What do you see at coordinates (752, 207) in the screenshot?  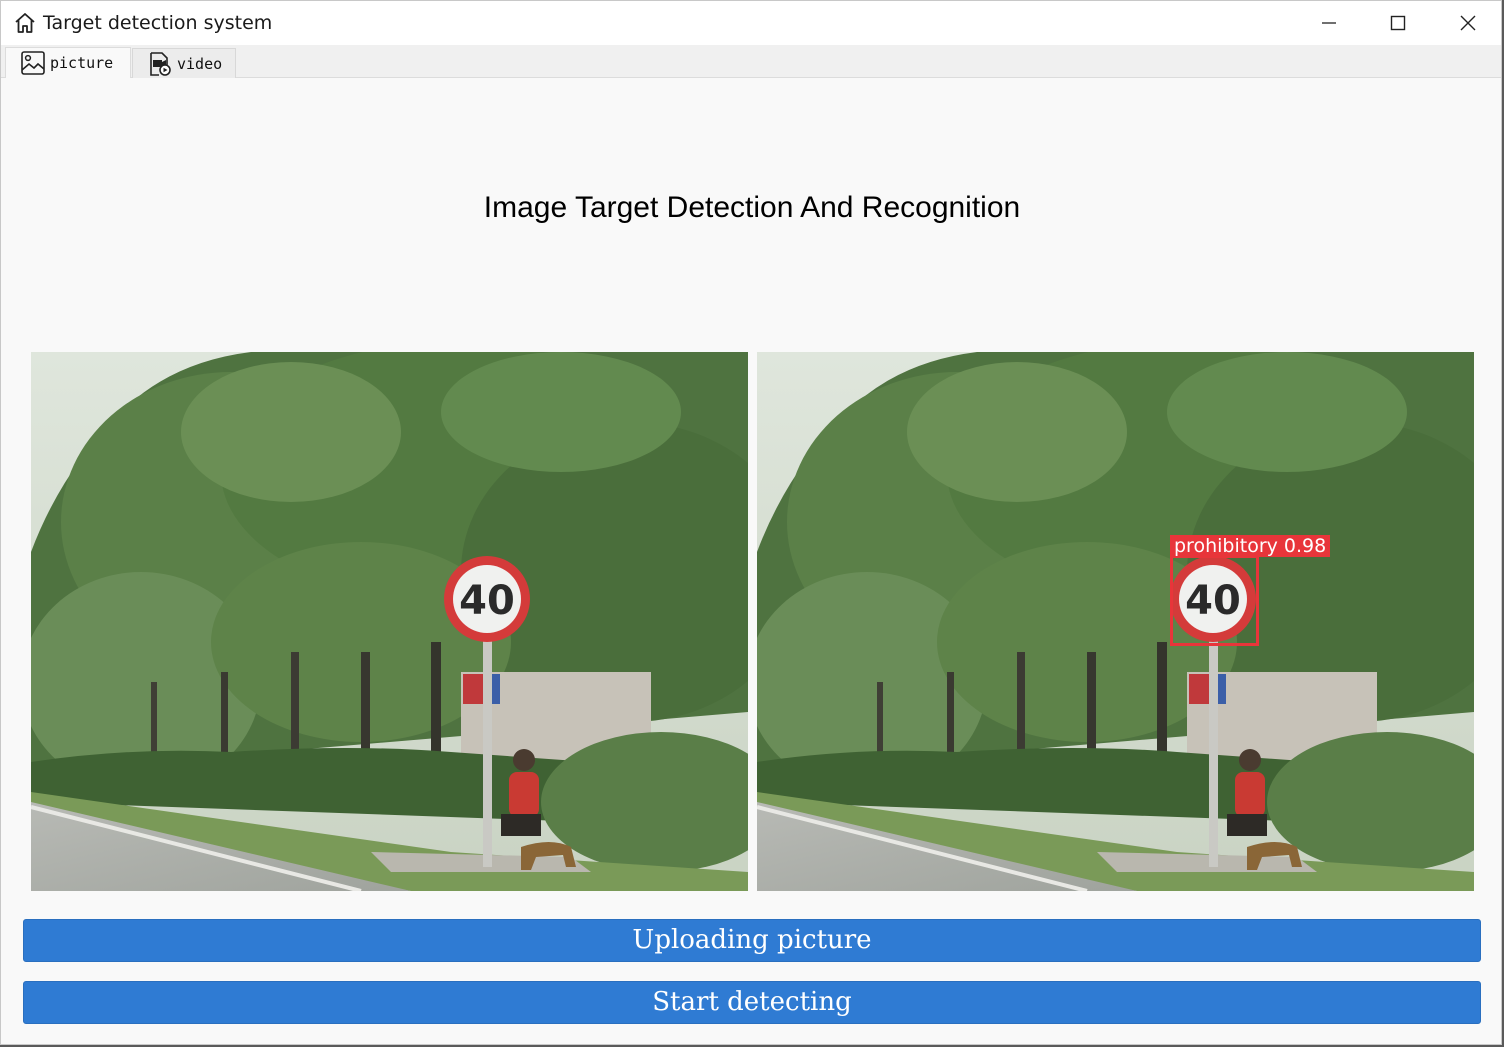 I see `page-heading: Image Target Detection And Recognition` at bounding box center [752, 207].